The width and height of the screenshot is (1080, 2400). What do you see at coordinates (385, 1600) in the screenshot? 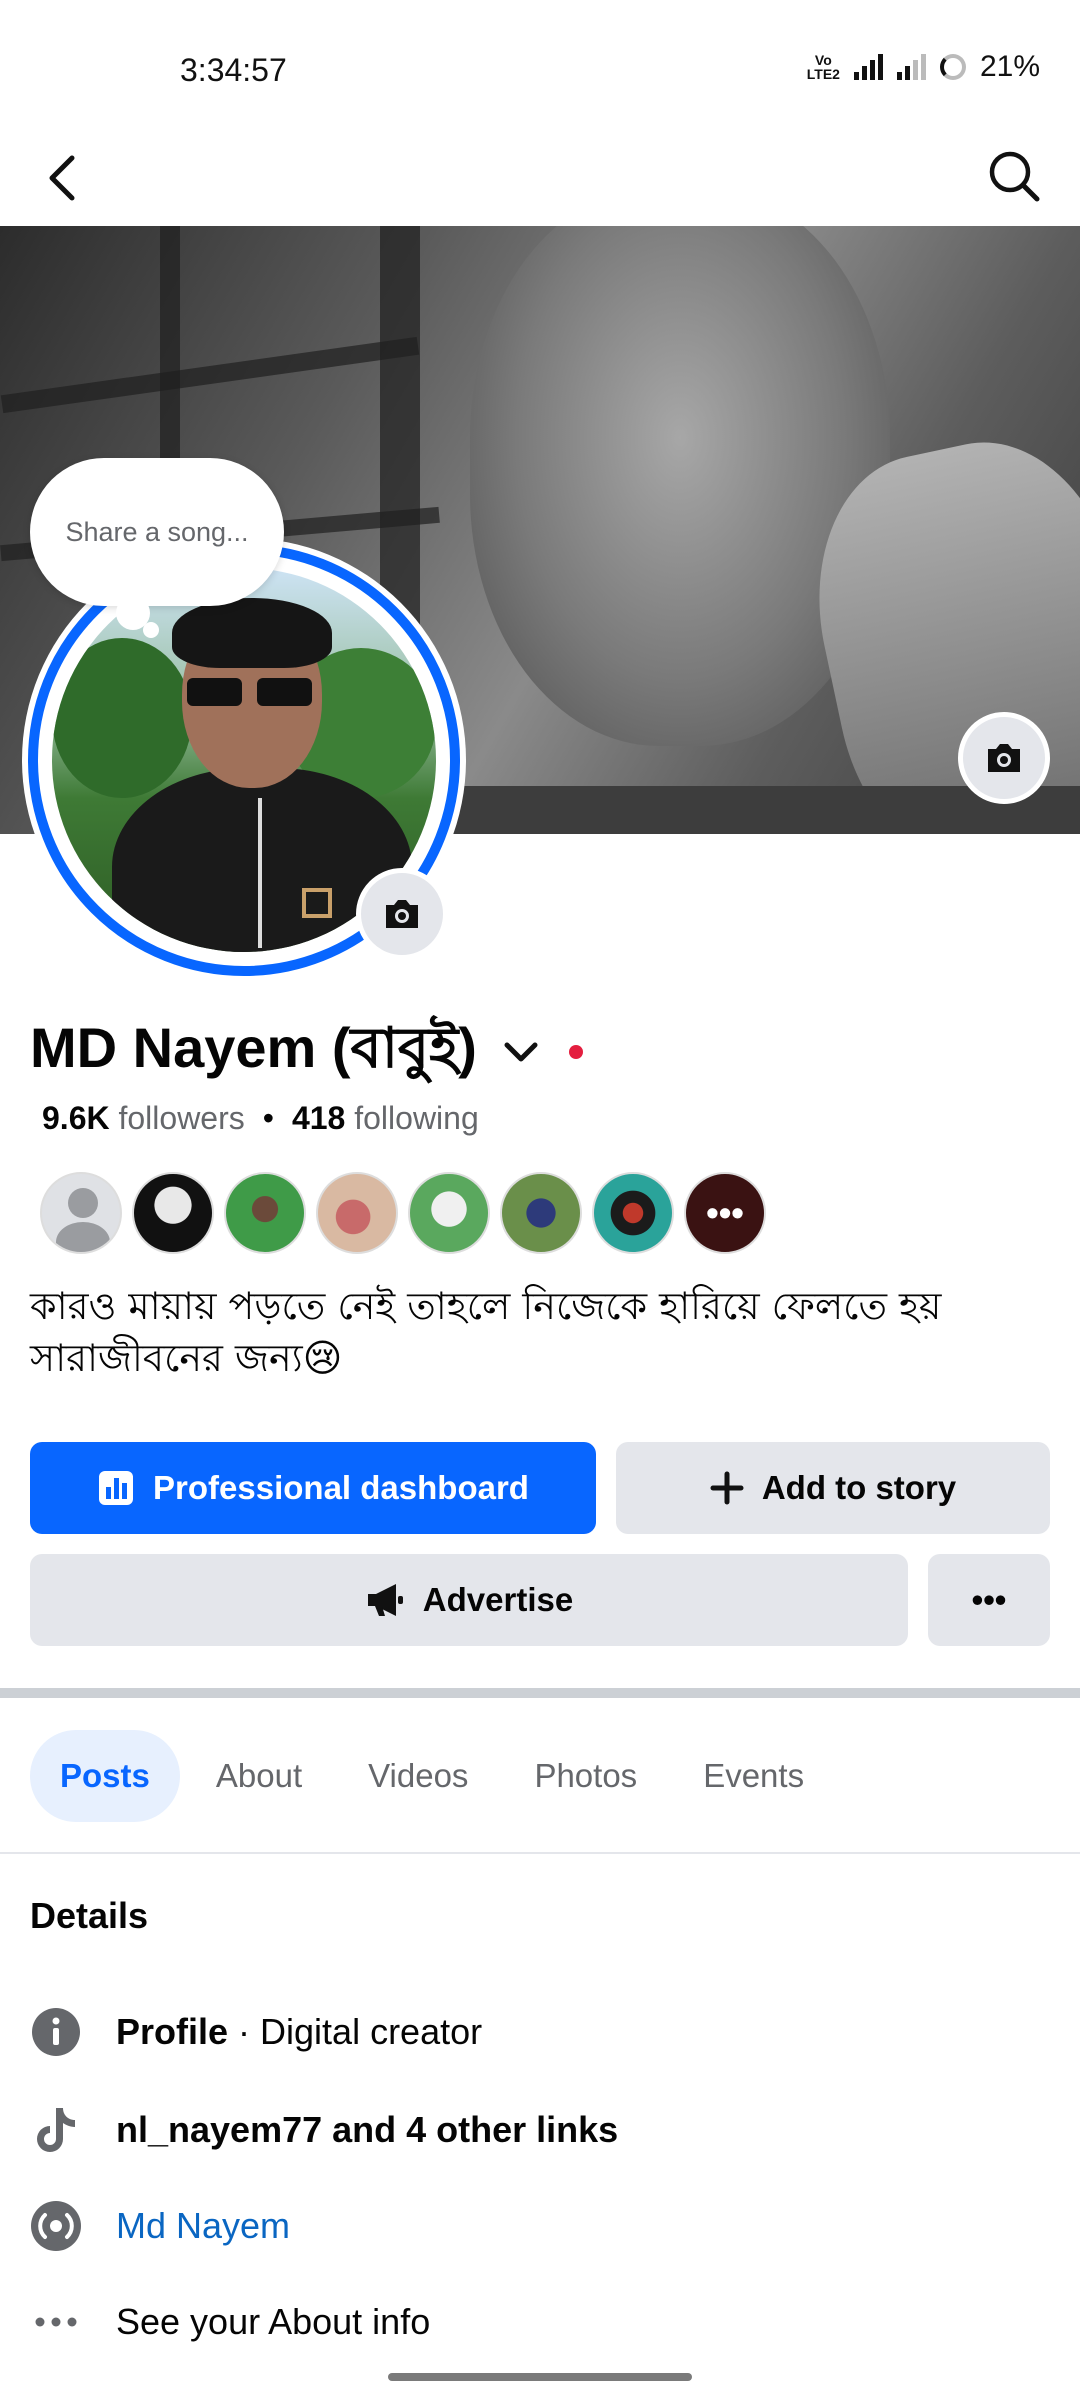
I see `megaphone-icon` at bounding box center [385, 1600].